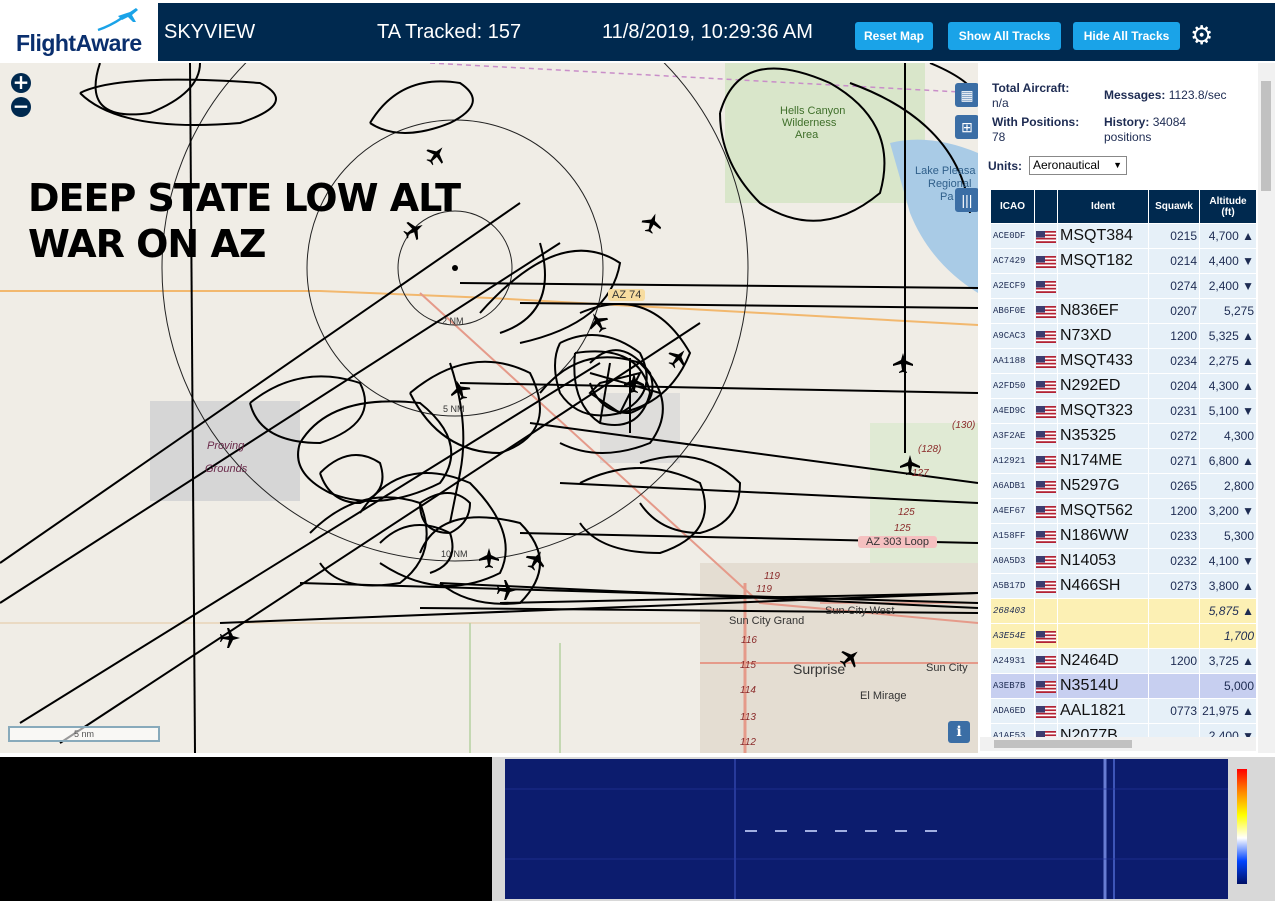 The image size is (1275, 901). I want to click on cell-icao: A6ADB1, so click(1012, 486).